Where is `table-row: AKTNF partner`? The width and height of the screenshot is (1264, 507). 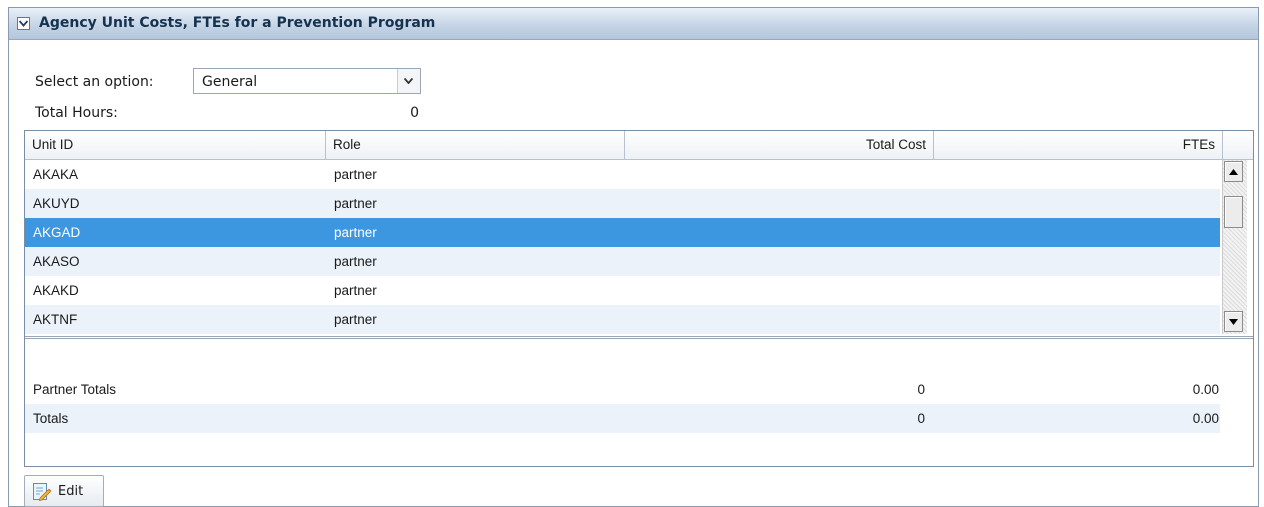 table-row: AKTNF partner is located at coordinates (622, 319).